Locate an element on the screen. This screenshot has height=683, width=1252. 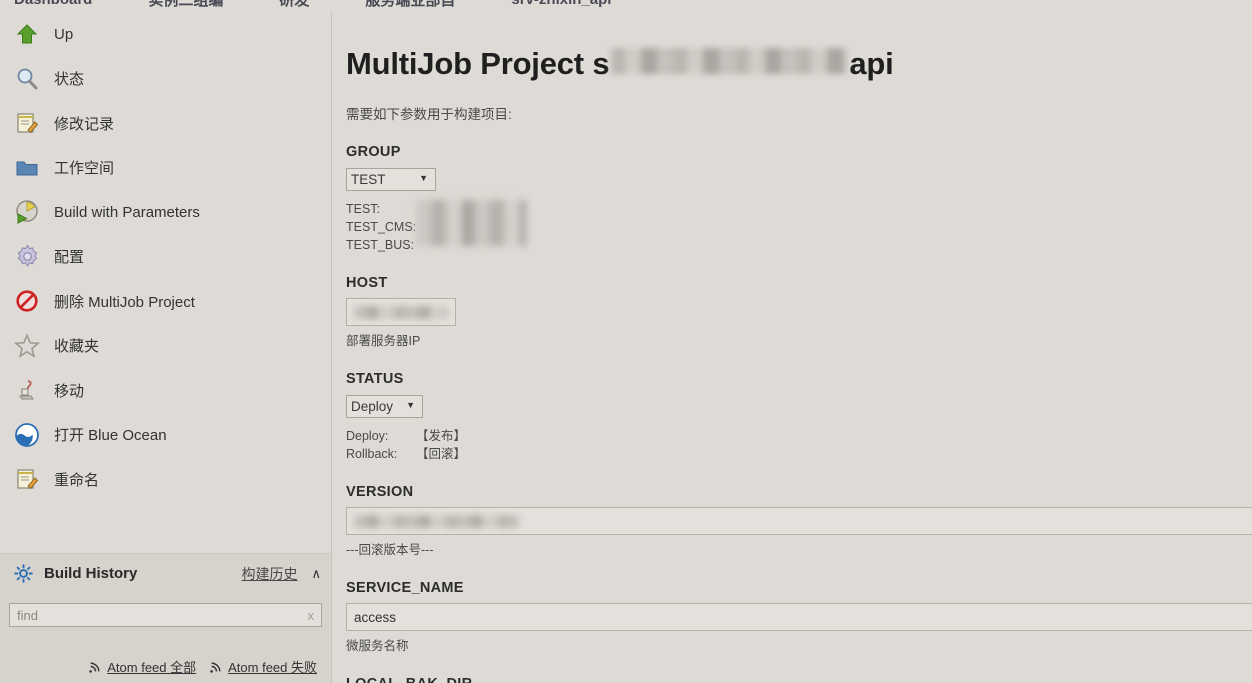
delete-forbidden-icon is located at coordinates (27, 301).